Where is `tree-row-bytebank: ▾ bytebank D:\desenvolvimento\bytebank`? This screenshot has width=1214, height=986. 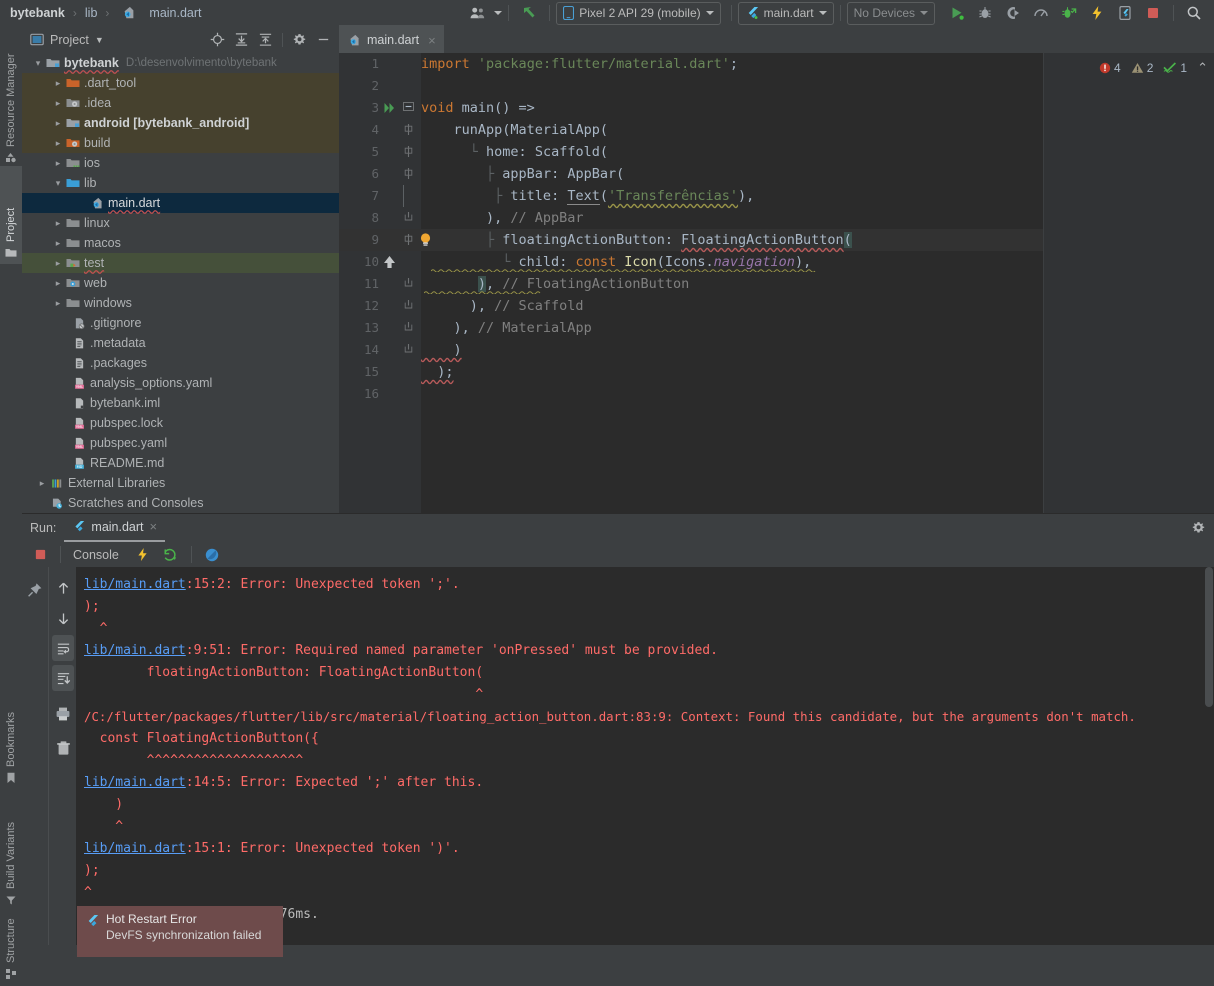 tree-row-bytebank: ▾ bytebank D:\desenvolvimento\bytebank is located at coordinates (180, 63).